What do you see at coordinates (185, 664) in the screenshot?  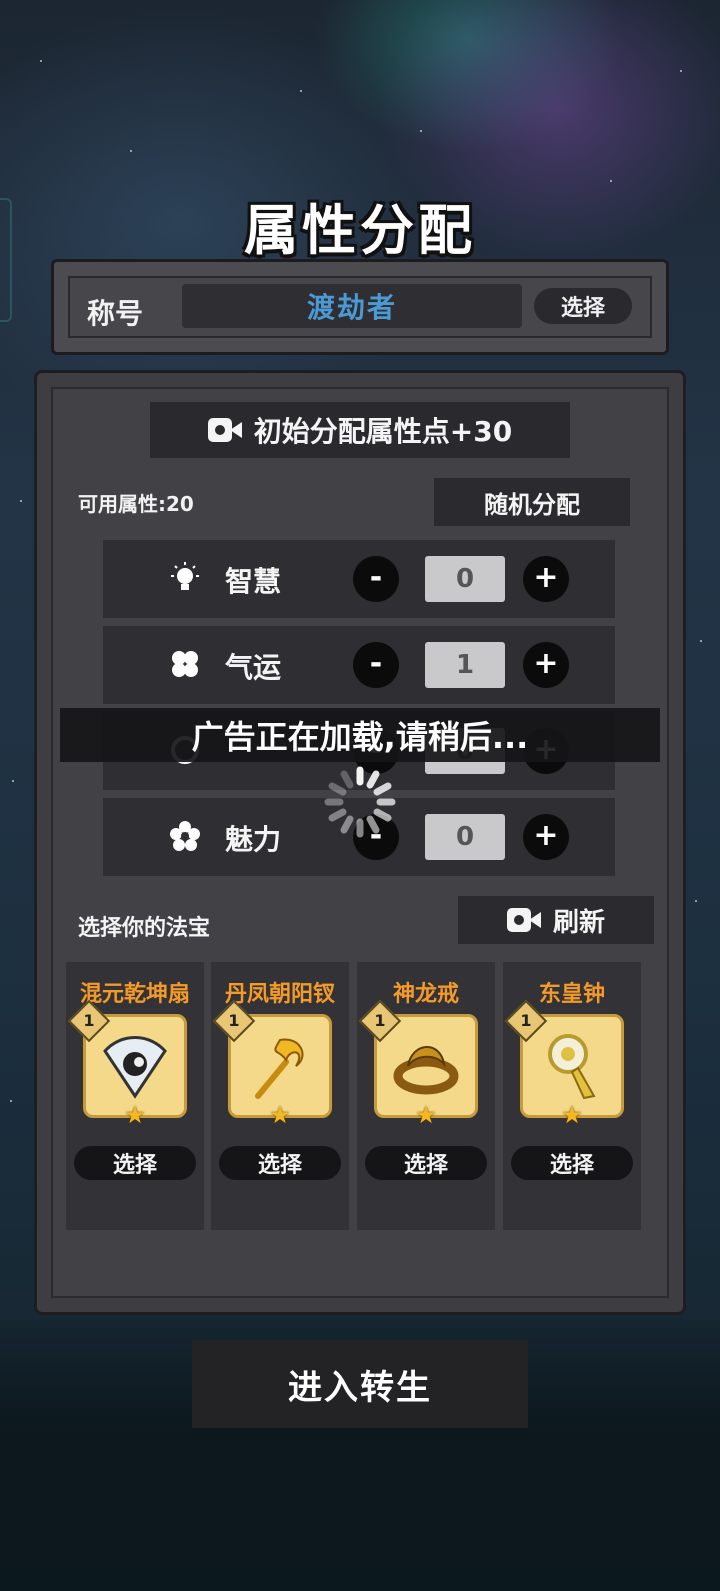 I see `clover-icon` at bounding box center [185, 664].